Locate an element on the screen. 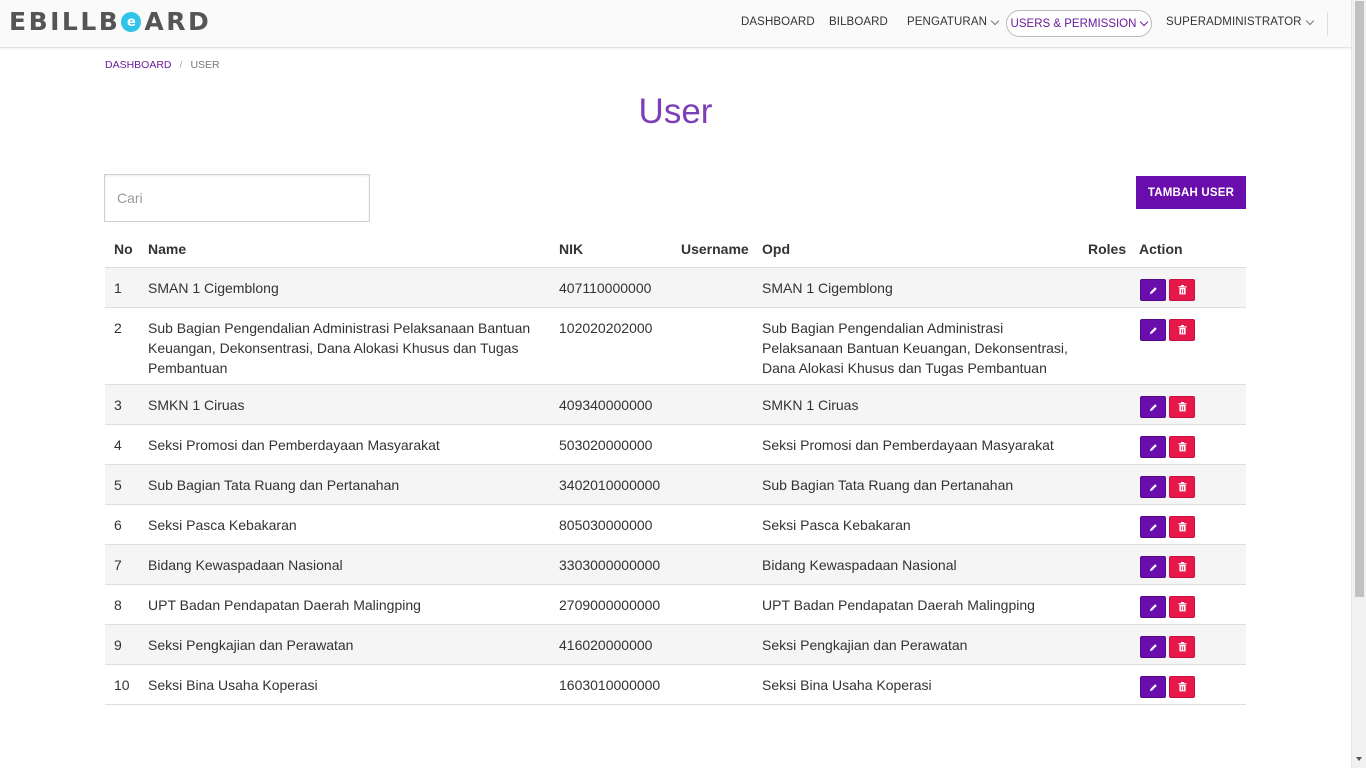 The height and width of the screenshot is (768, 1366). column-header-nik: NIK is located at coordinates (571, 249).